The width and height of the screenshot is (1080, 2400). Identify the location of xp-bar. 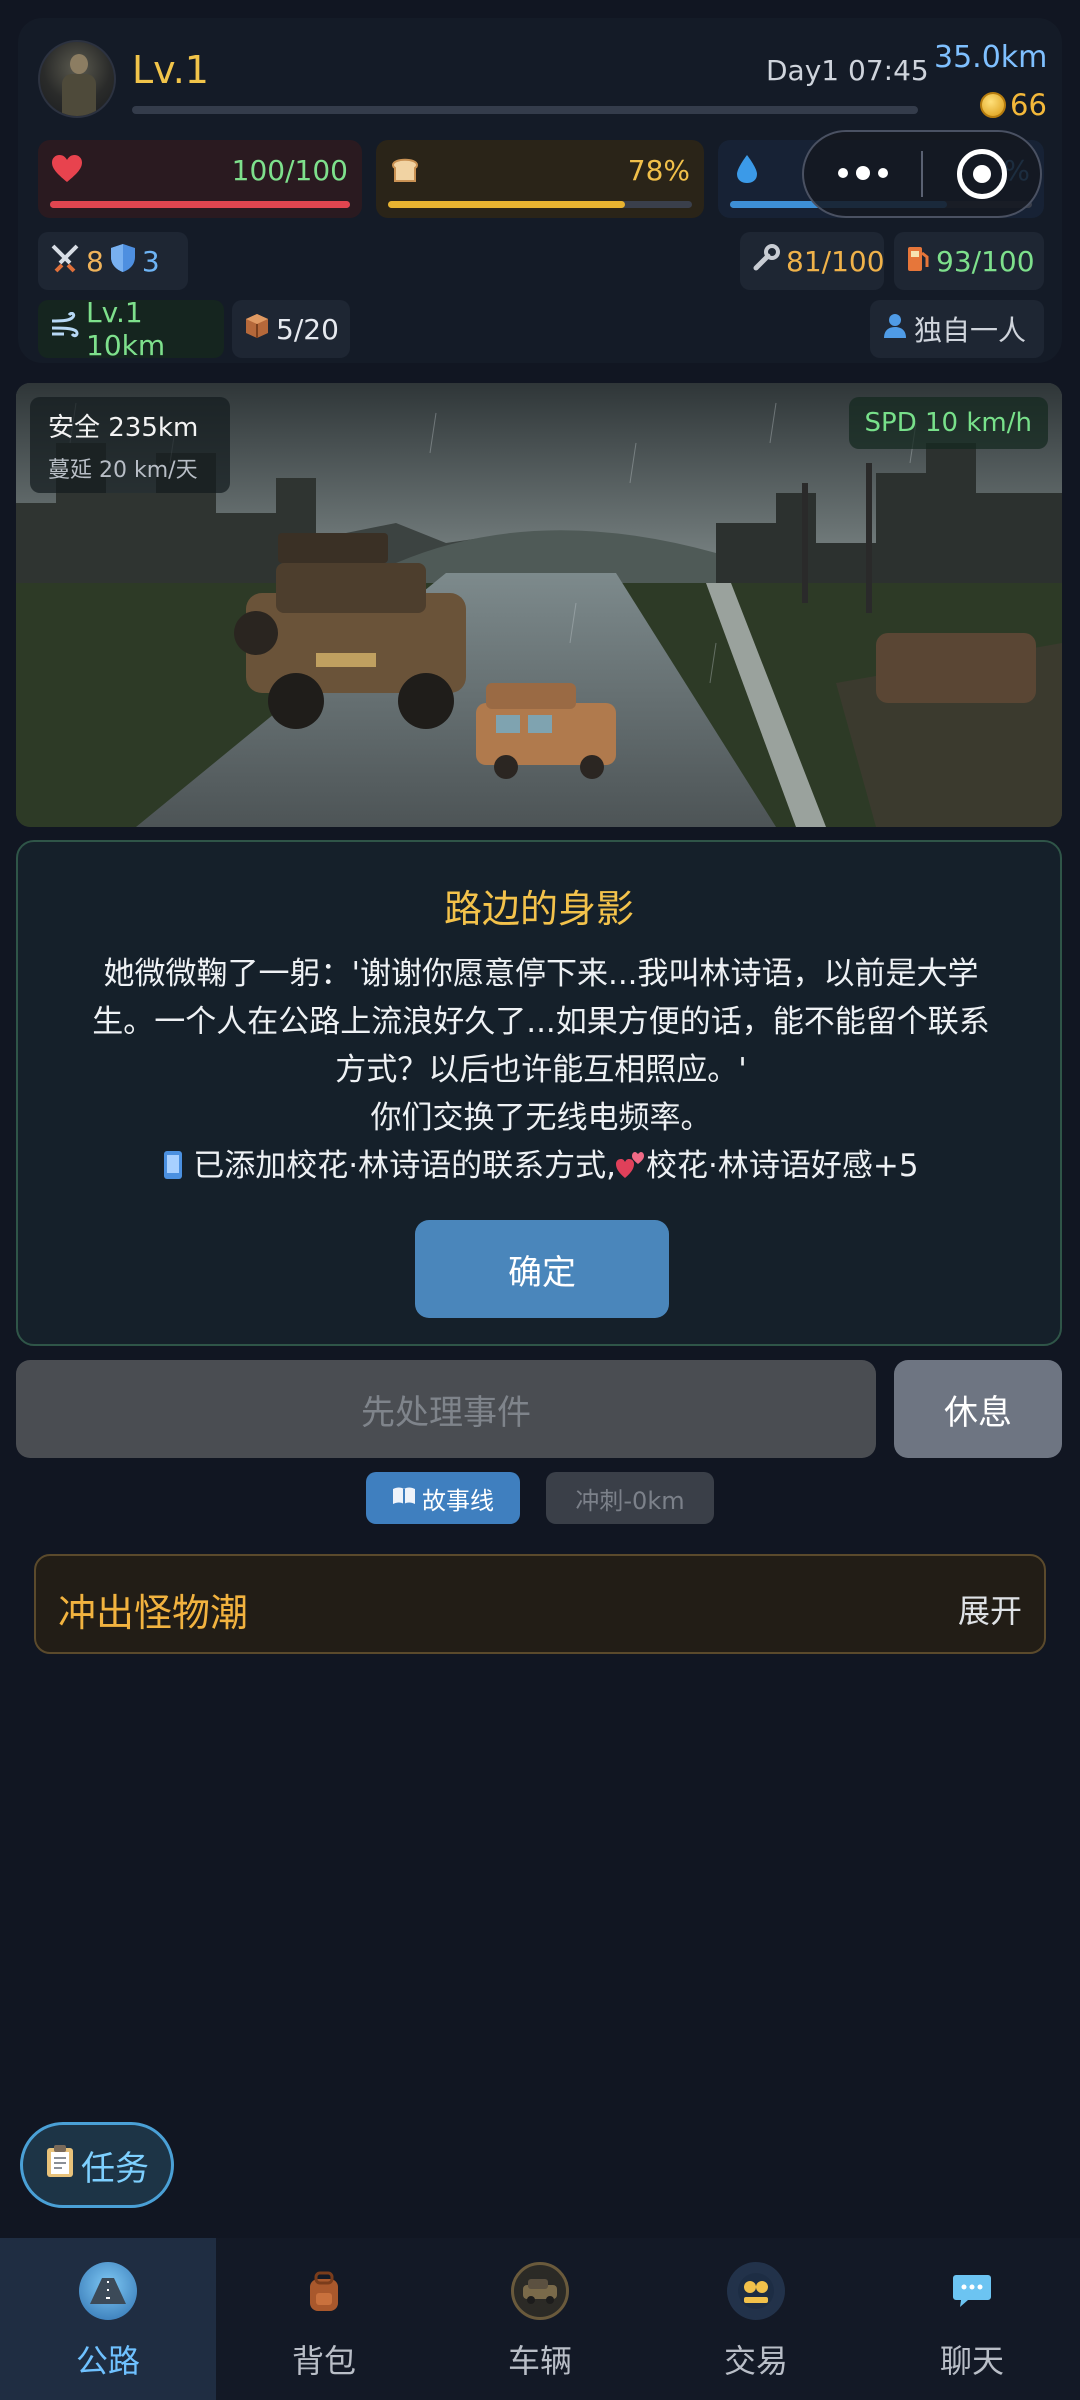
(525, 110).